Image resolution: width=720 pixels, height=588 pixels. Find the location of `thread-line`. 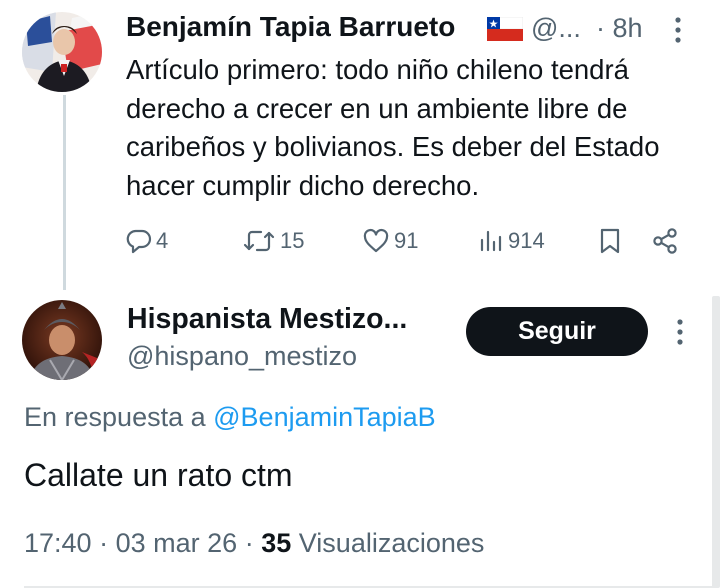

thread-line is located at coordinates (64, 192).